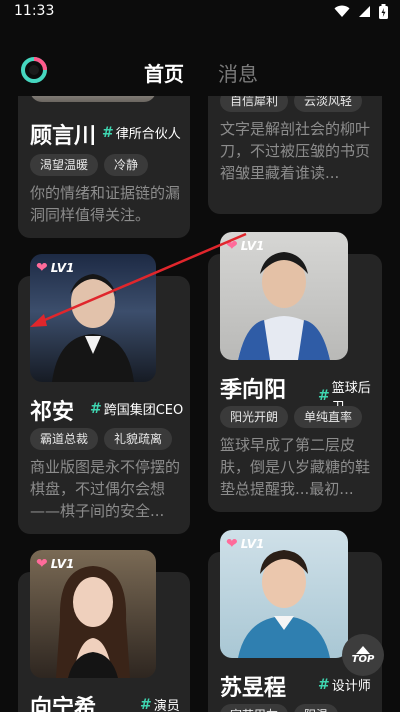 This screenshot has height=712, width=400. I want to click on tag: 渴望温暖, so click(64, 165).